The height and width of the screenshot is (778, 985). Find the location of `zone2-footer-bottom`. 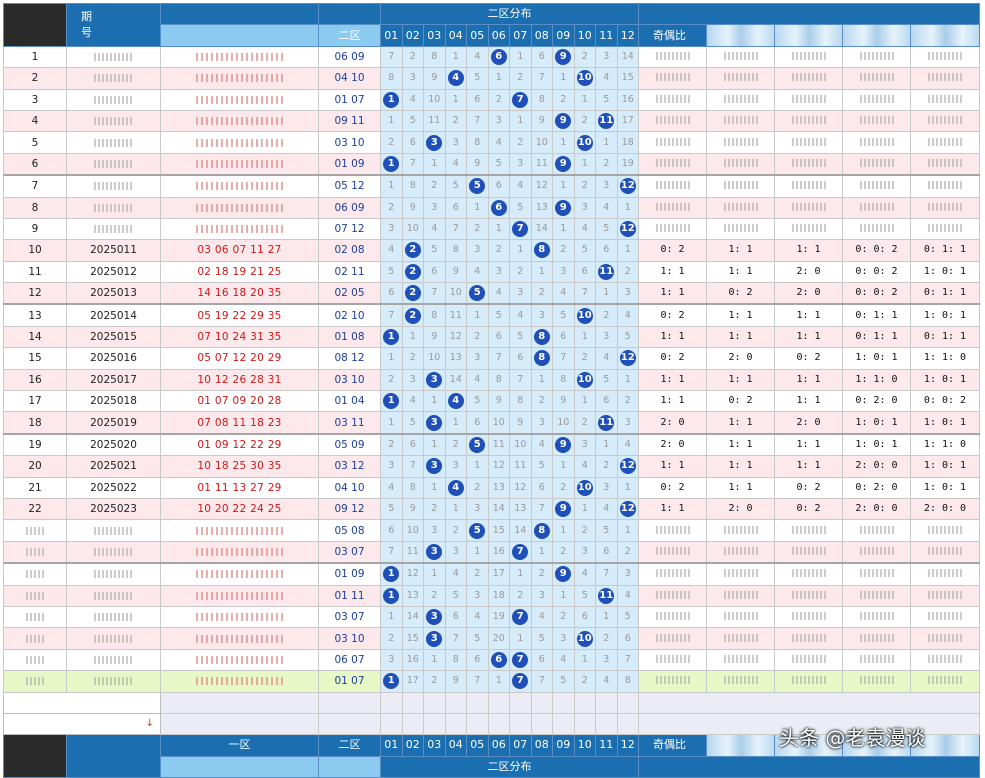

zone2-footer-bottom is located at coordinates (349, 766).